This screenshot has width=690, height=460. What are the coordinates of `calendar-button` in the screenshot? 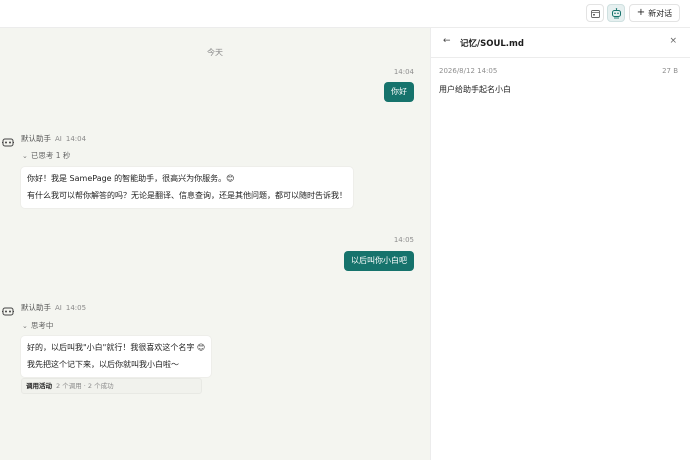 It's located at (595, 13).